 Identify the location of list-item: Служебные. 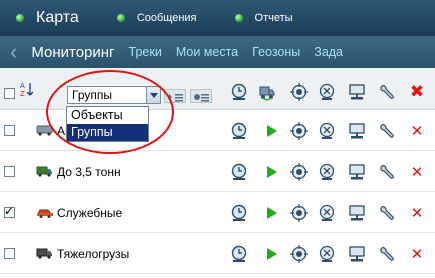
(217, 213).